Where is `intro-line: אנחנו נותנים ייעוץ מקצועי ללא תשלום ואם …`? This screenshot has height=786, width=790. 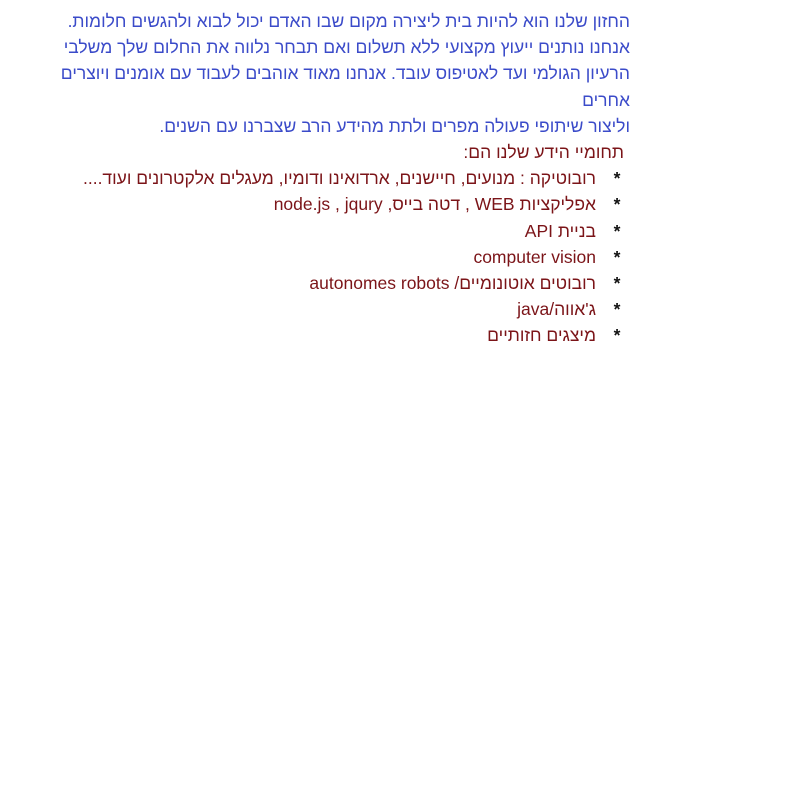 intro-line: אנחנו נותנים ייעוץ מקצועי ללא תשלום ואם … is located at coordinates (346, 47).